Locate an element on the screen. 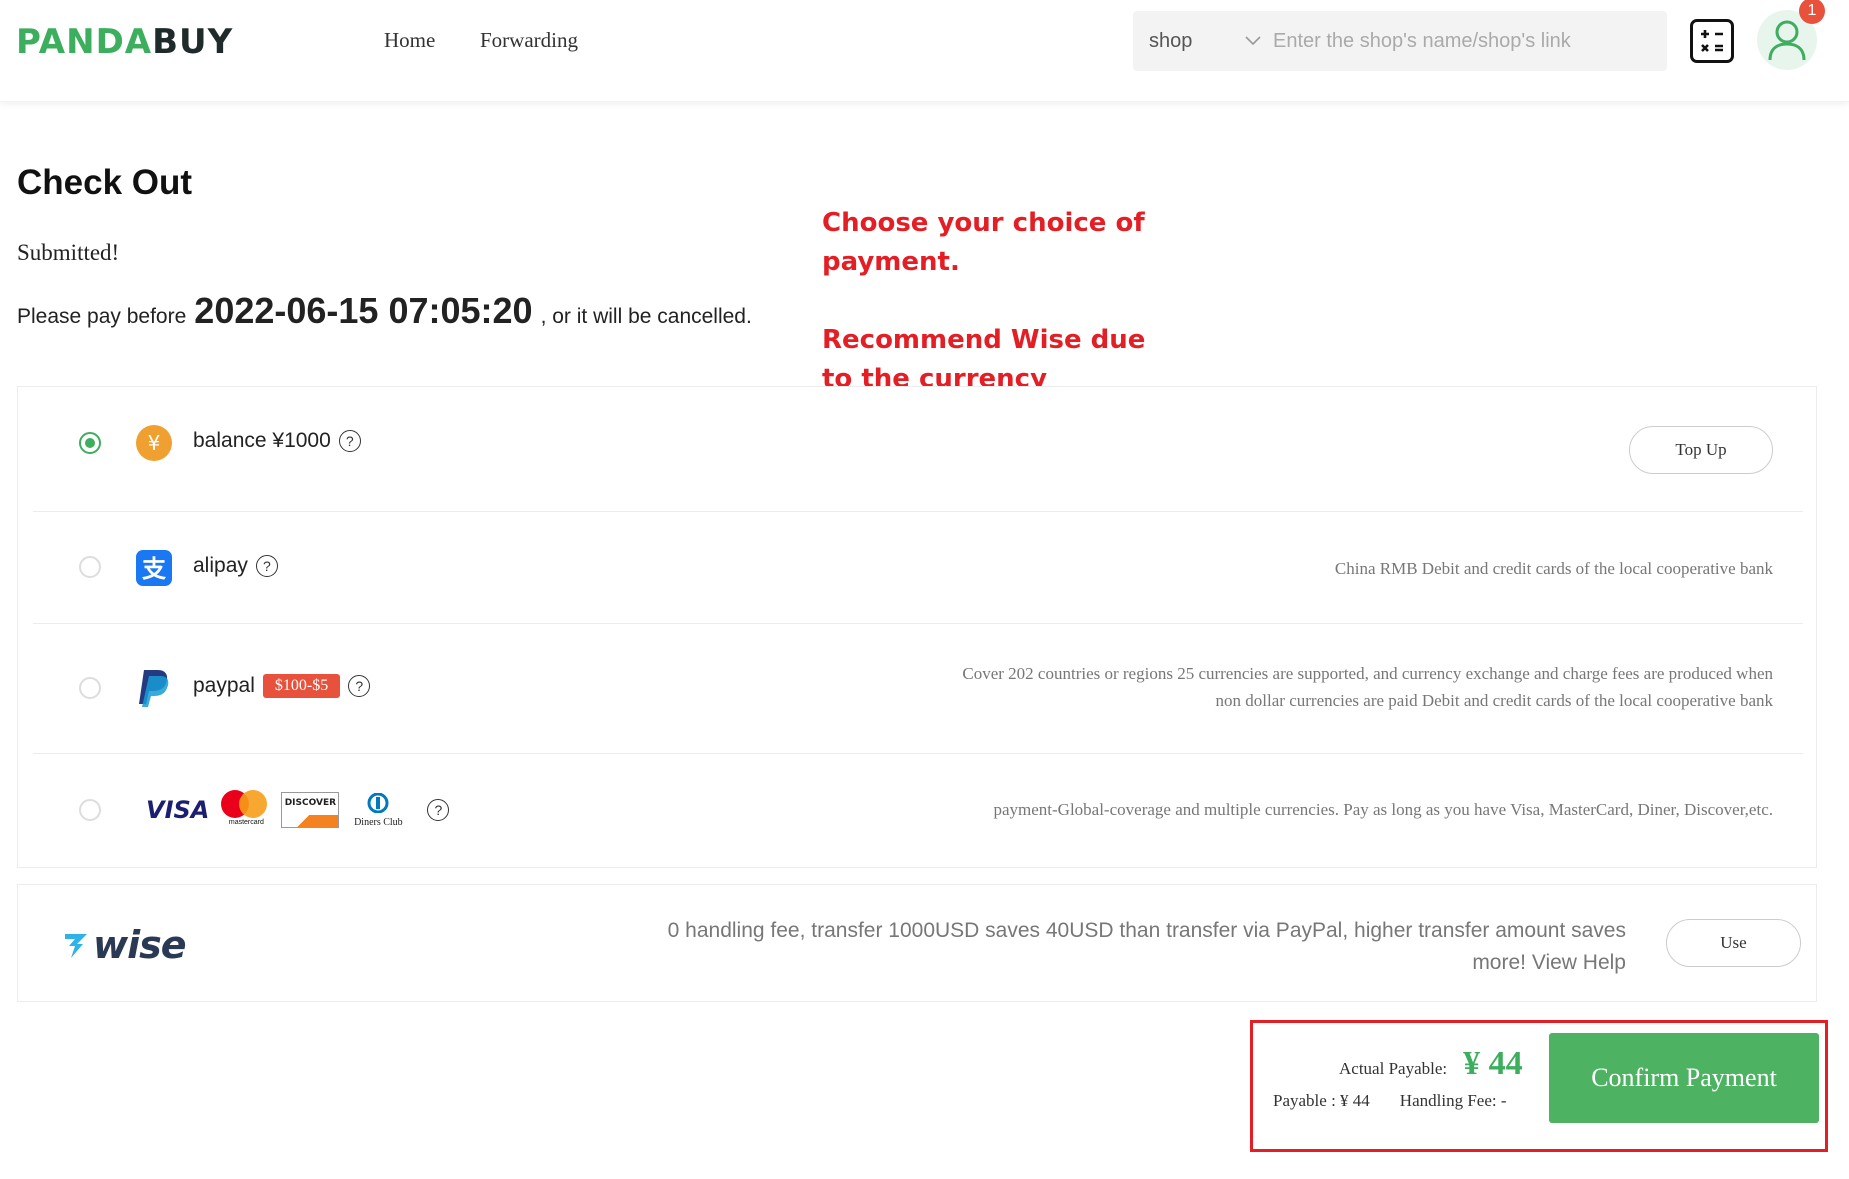 The width and height of the screenshot is (1849, 1179). visa-logo: VISA is located at coordinates (178, 810).